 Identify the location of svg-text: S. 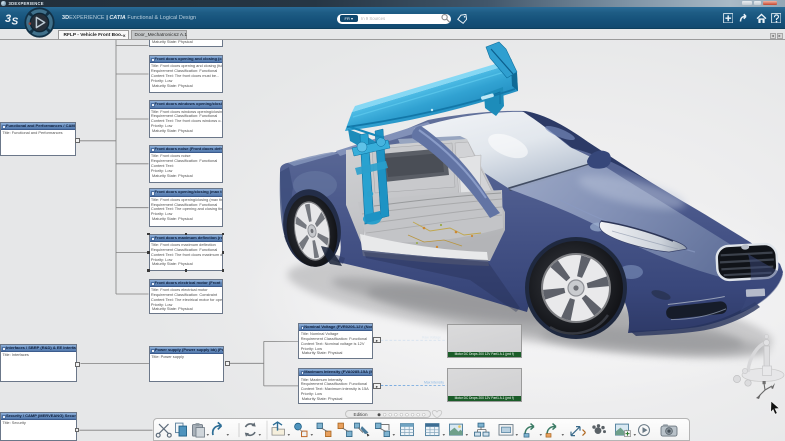
(15, 22).